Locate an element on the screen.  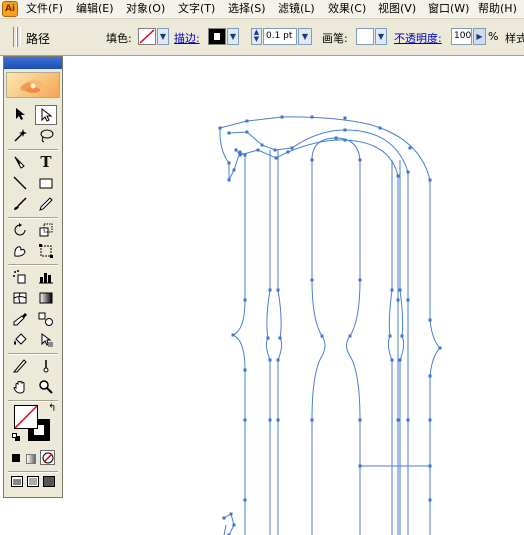
mesh-tool is located at coordinates (20, 298).